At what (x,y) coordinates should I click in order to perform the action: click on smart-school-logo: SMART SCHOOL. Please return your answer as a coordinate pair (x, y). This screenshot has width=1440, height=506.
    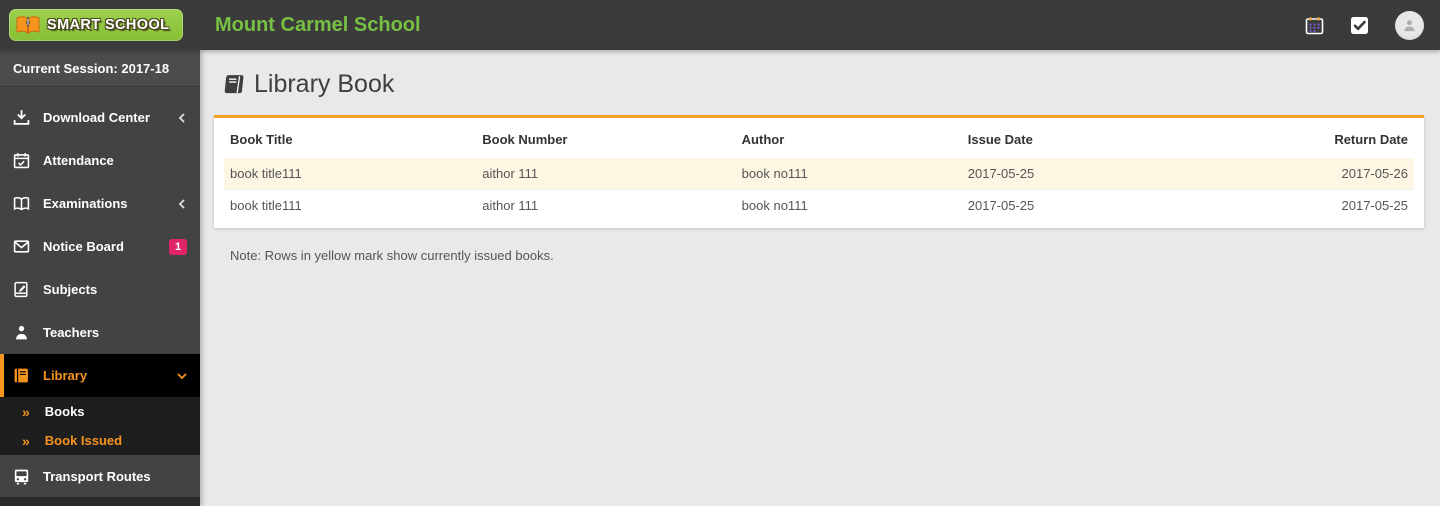
    Looking at the image, I should click on (96, 25).